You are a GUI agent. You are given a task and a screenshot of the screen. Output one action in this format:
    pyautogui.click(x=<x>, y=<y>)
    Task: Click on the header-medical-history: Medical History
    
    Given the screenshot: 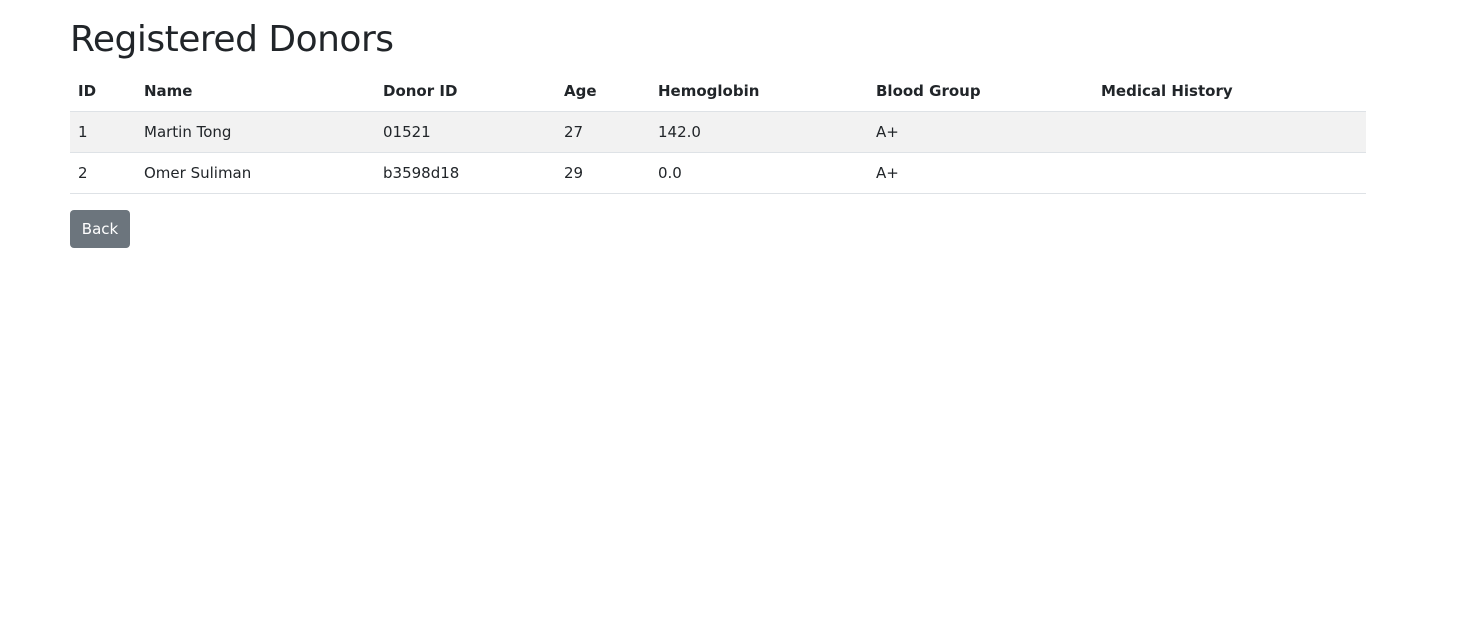 What is the action you would take?
    pyautogui.click(x=1229, y=91)
    